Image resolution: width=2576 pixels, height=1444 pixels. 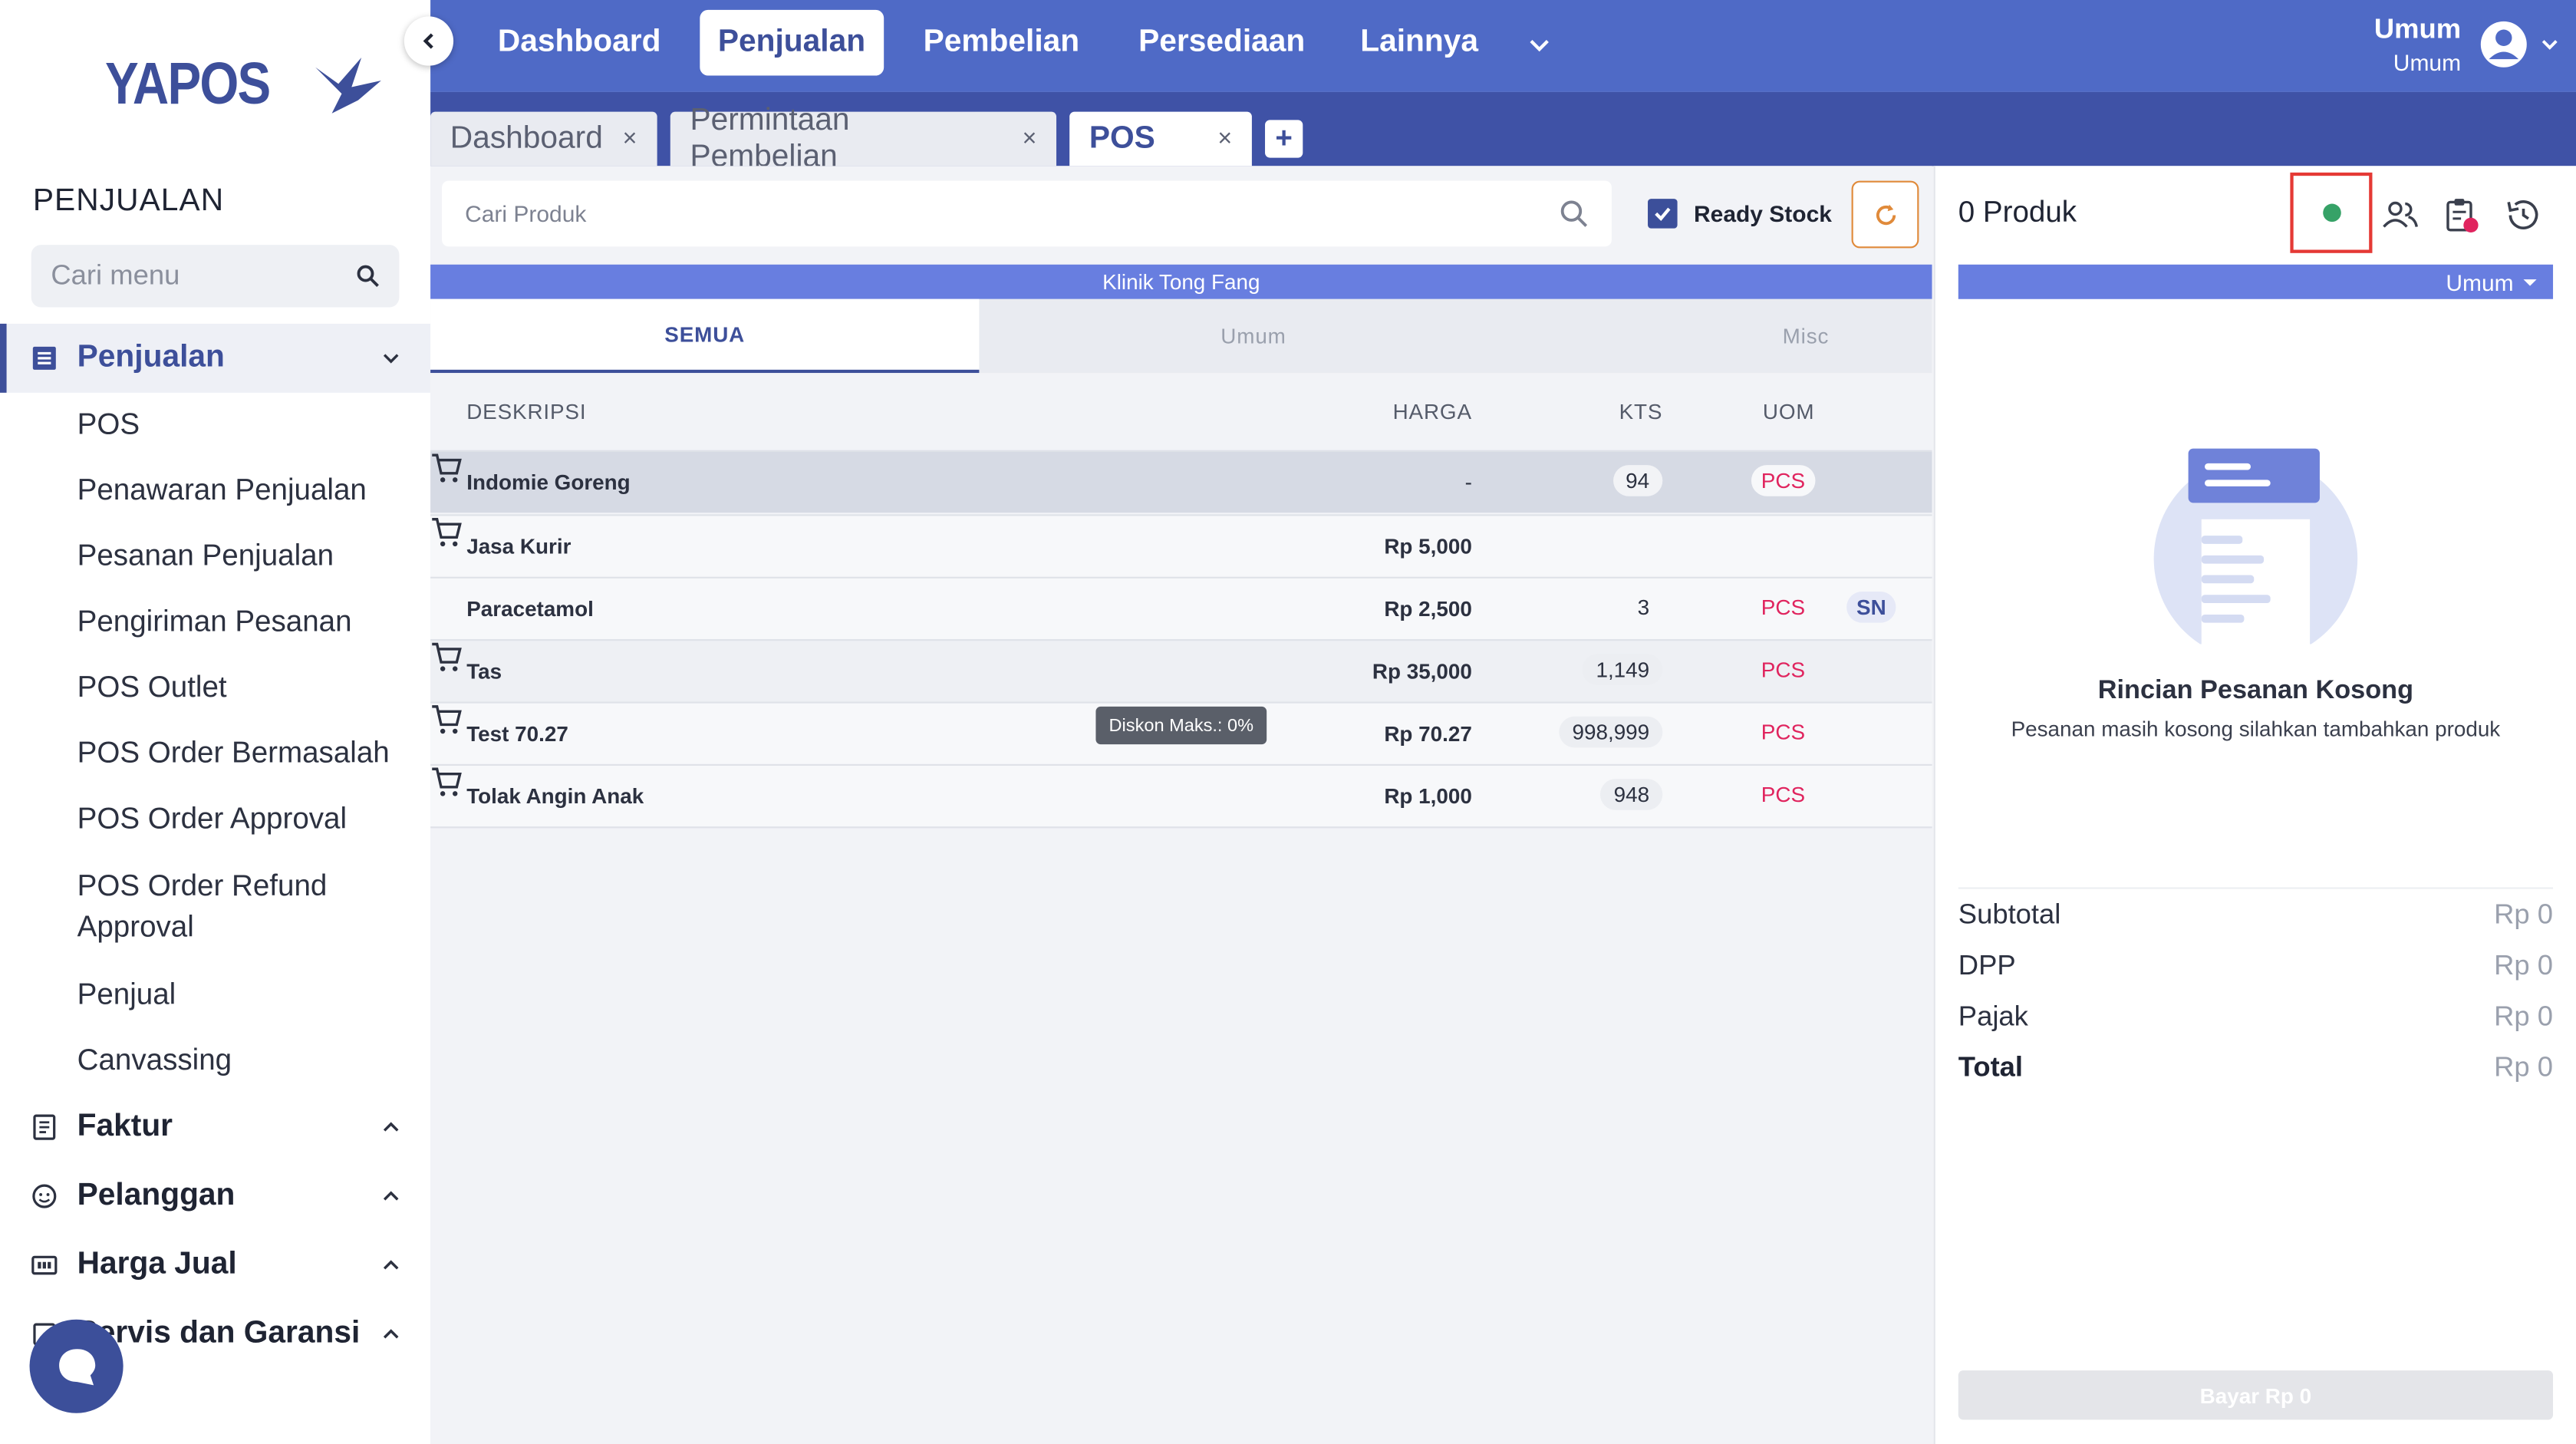 What do you see at coordinates (215, 1127) in the screenshot?
I see `sidebar-group-faktur: Faktur` at bounding box center [215, 1127].